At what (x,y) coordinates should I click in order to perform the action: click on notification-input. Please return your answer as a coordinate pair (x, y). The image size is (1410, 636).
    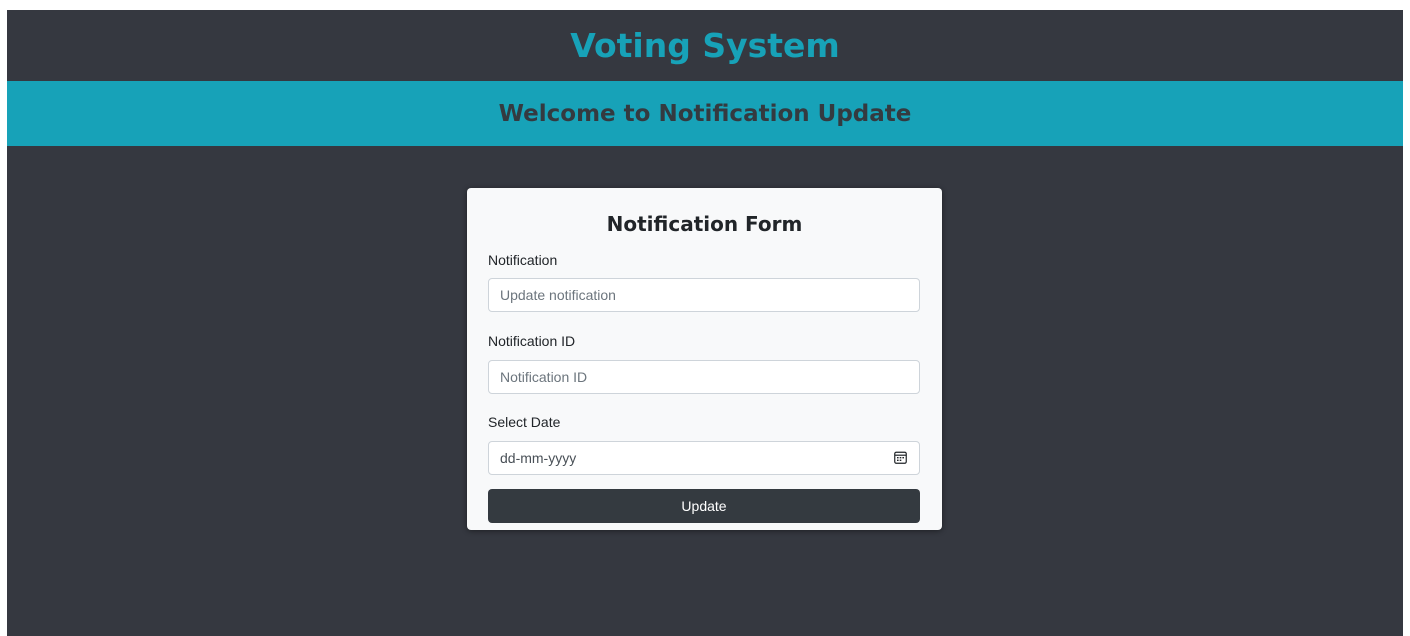
    Looking at the image, I should click on (704, 295).